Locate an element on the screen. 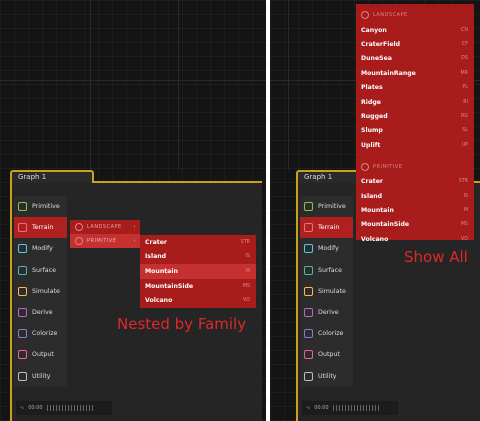 This screenshot has height=421, width=480. menu-item-hotkey: PL is located at coordinates (465, 88).